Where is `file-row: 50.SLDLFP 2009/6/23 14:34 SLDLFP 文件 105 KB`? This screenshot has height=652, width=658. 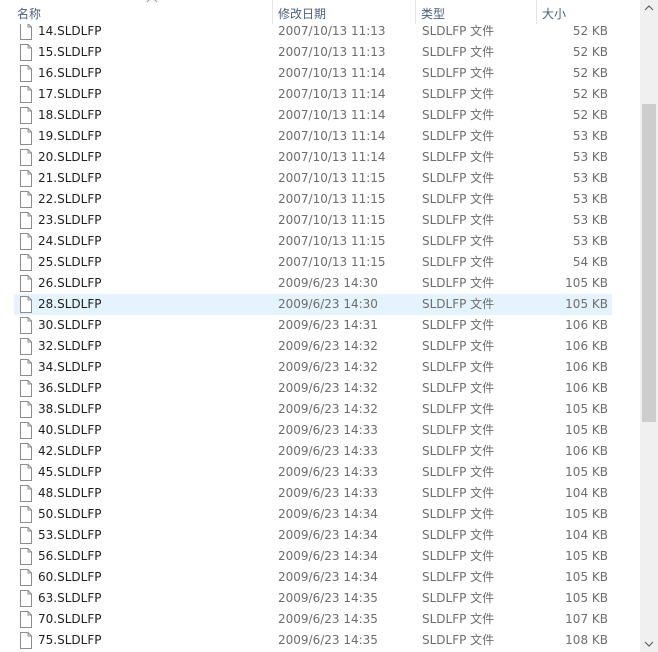 file-row: 50.SLDLFP 2009/6/23 14:34 SLDLFP 文件 105 KB is located at coordinates (313, 514).